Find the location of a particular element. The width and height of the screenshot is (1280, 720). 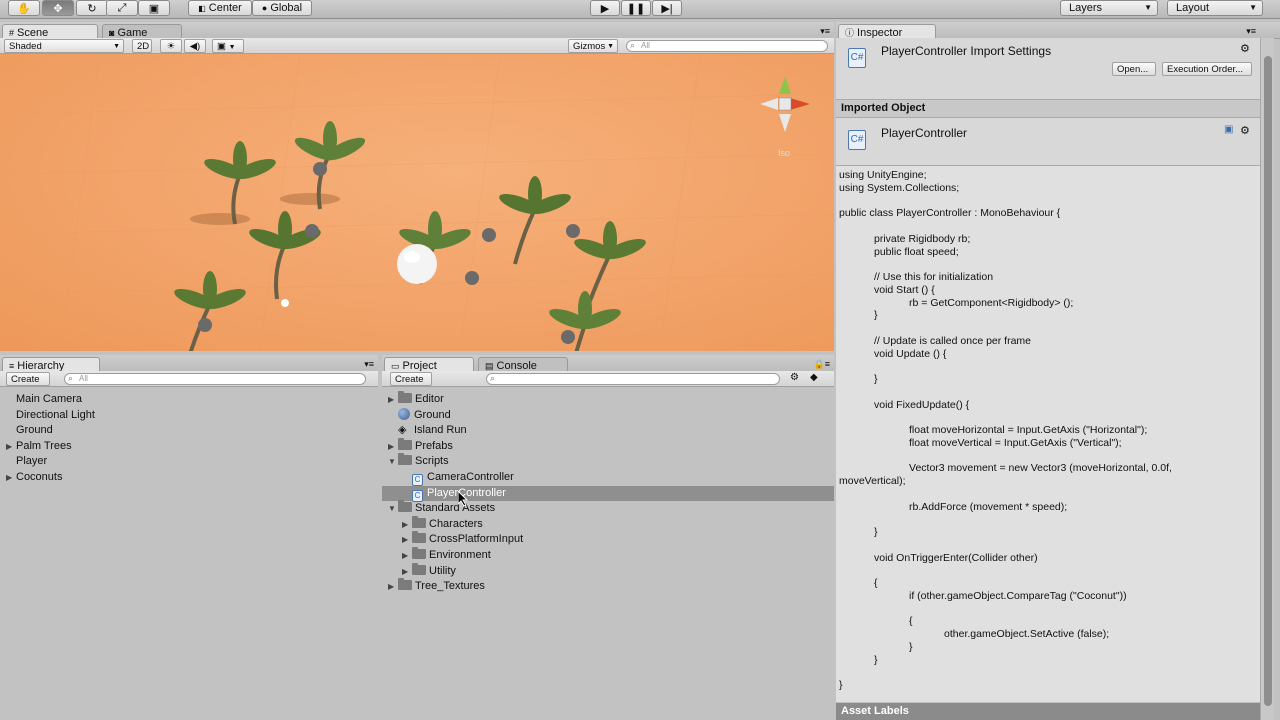

rotate-icon: ↻ is located at coordinates (92, 8).